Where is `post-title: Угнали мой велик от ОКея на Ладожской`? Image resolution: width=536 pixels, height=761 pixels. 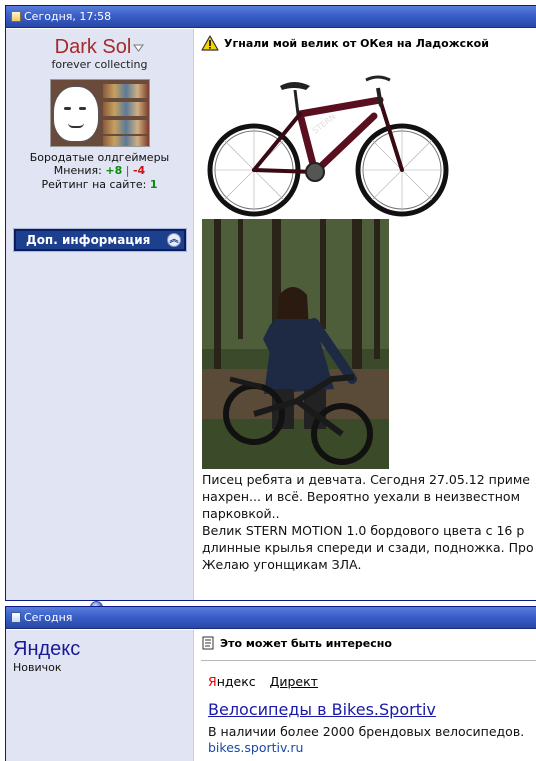
post-title: Угнали мой велик от ОКея на Ладожской is located at coordinates (345, 43).